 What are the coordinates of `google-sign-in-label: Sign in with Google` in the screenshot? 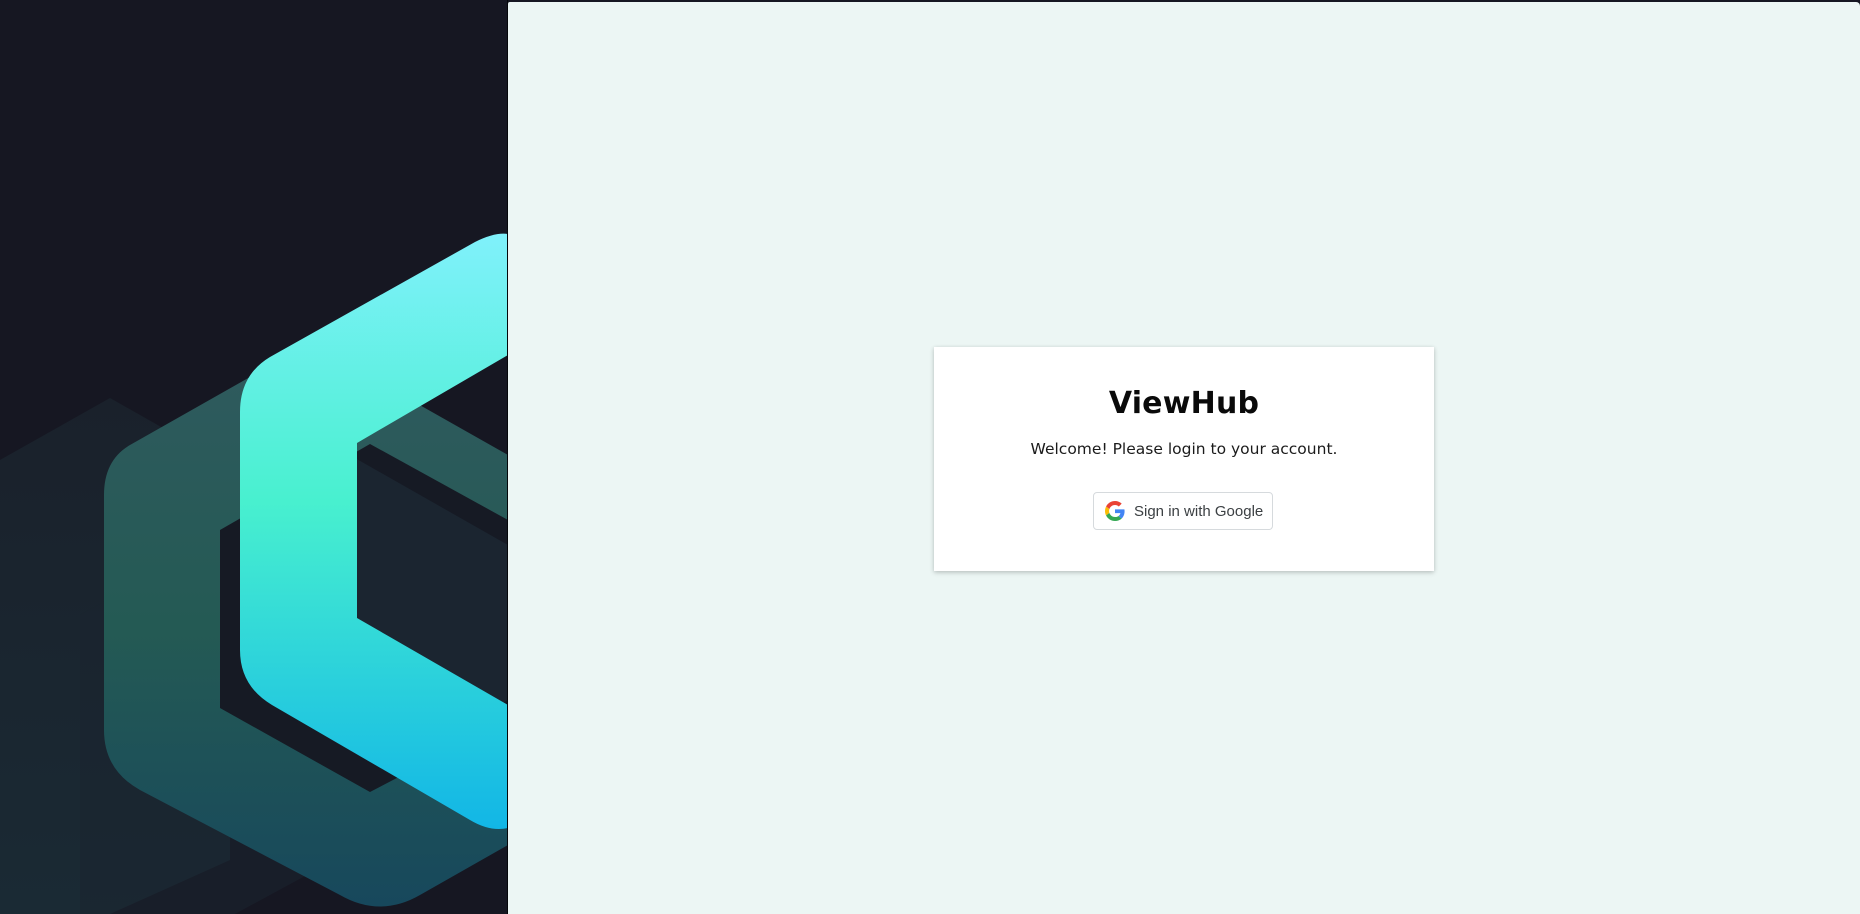 It's located at (1199, 511).